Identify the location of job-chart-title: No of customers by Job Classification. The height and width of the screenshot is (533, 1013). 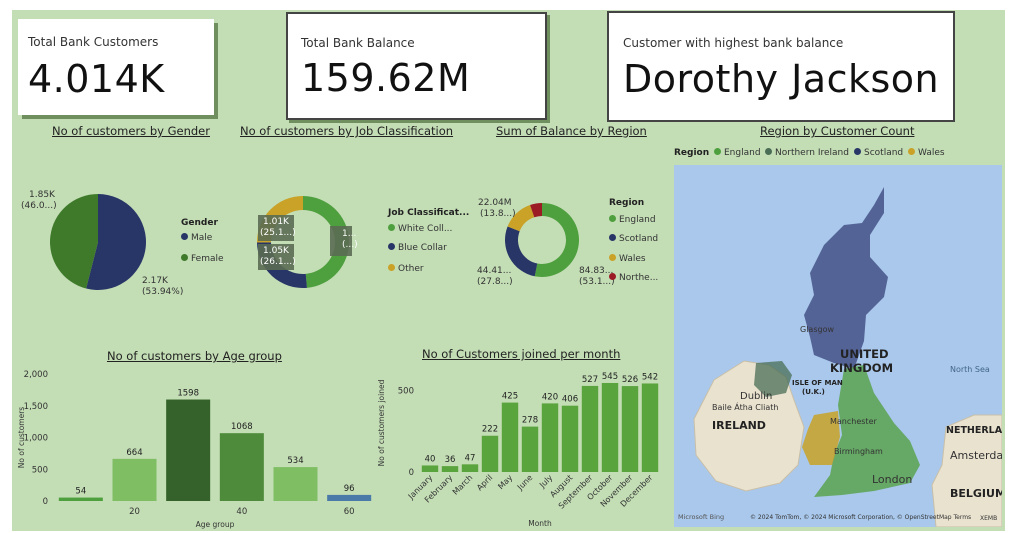
(347, 131).